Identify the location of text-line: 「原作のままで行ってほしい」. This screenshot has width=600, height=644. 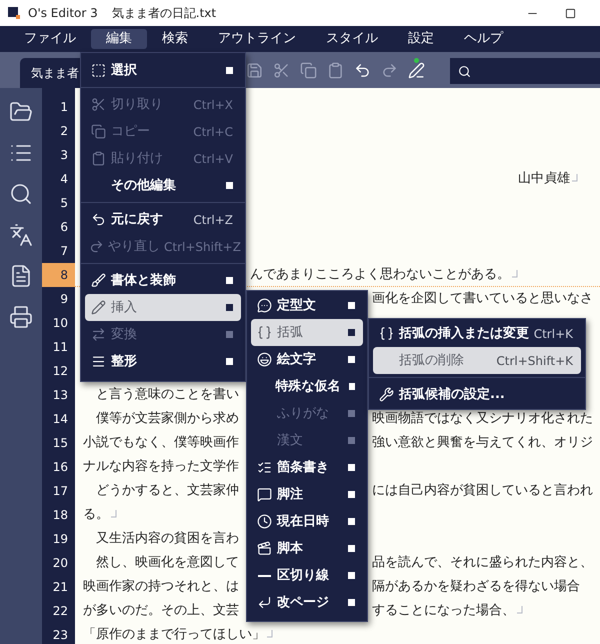
(174, 634).